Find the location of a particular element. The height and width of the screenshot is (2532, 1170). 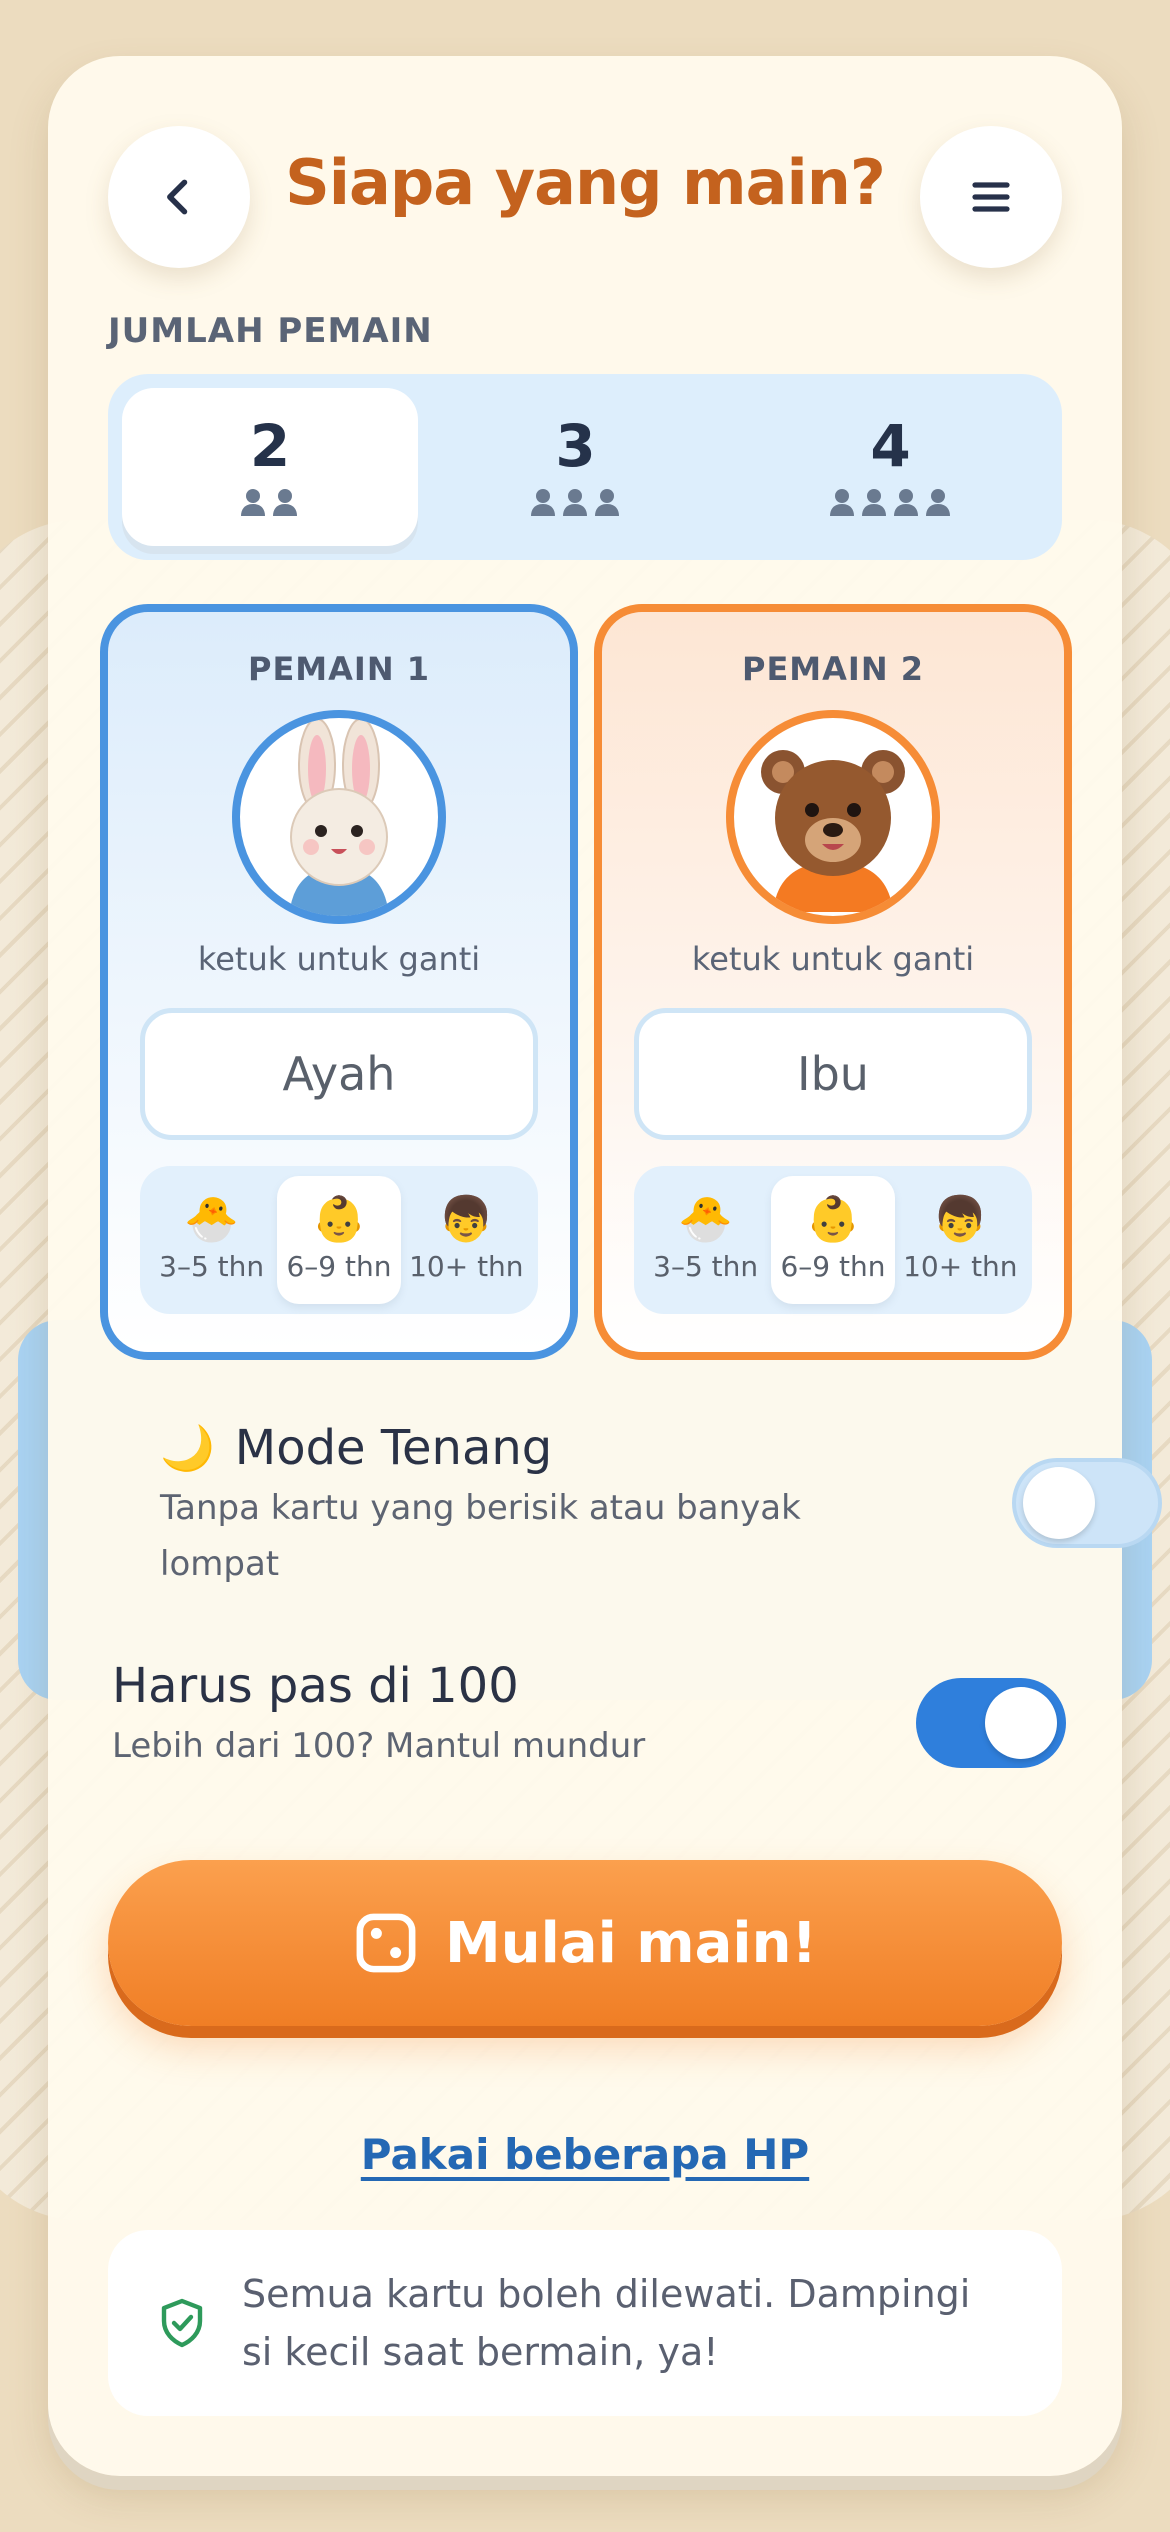

calm-mode-toggle is located at coordinates (1087, 1503).